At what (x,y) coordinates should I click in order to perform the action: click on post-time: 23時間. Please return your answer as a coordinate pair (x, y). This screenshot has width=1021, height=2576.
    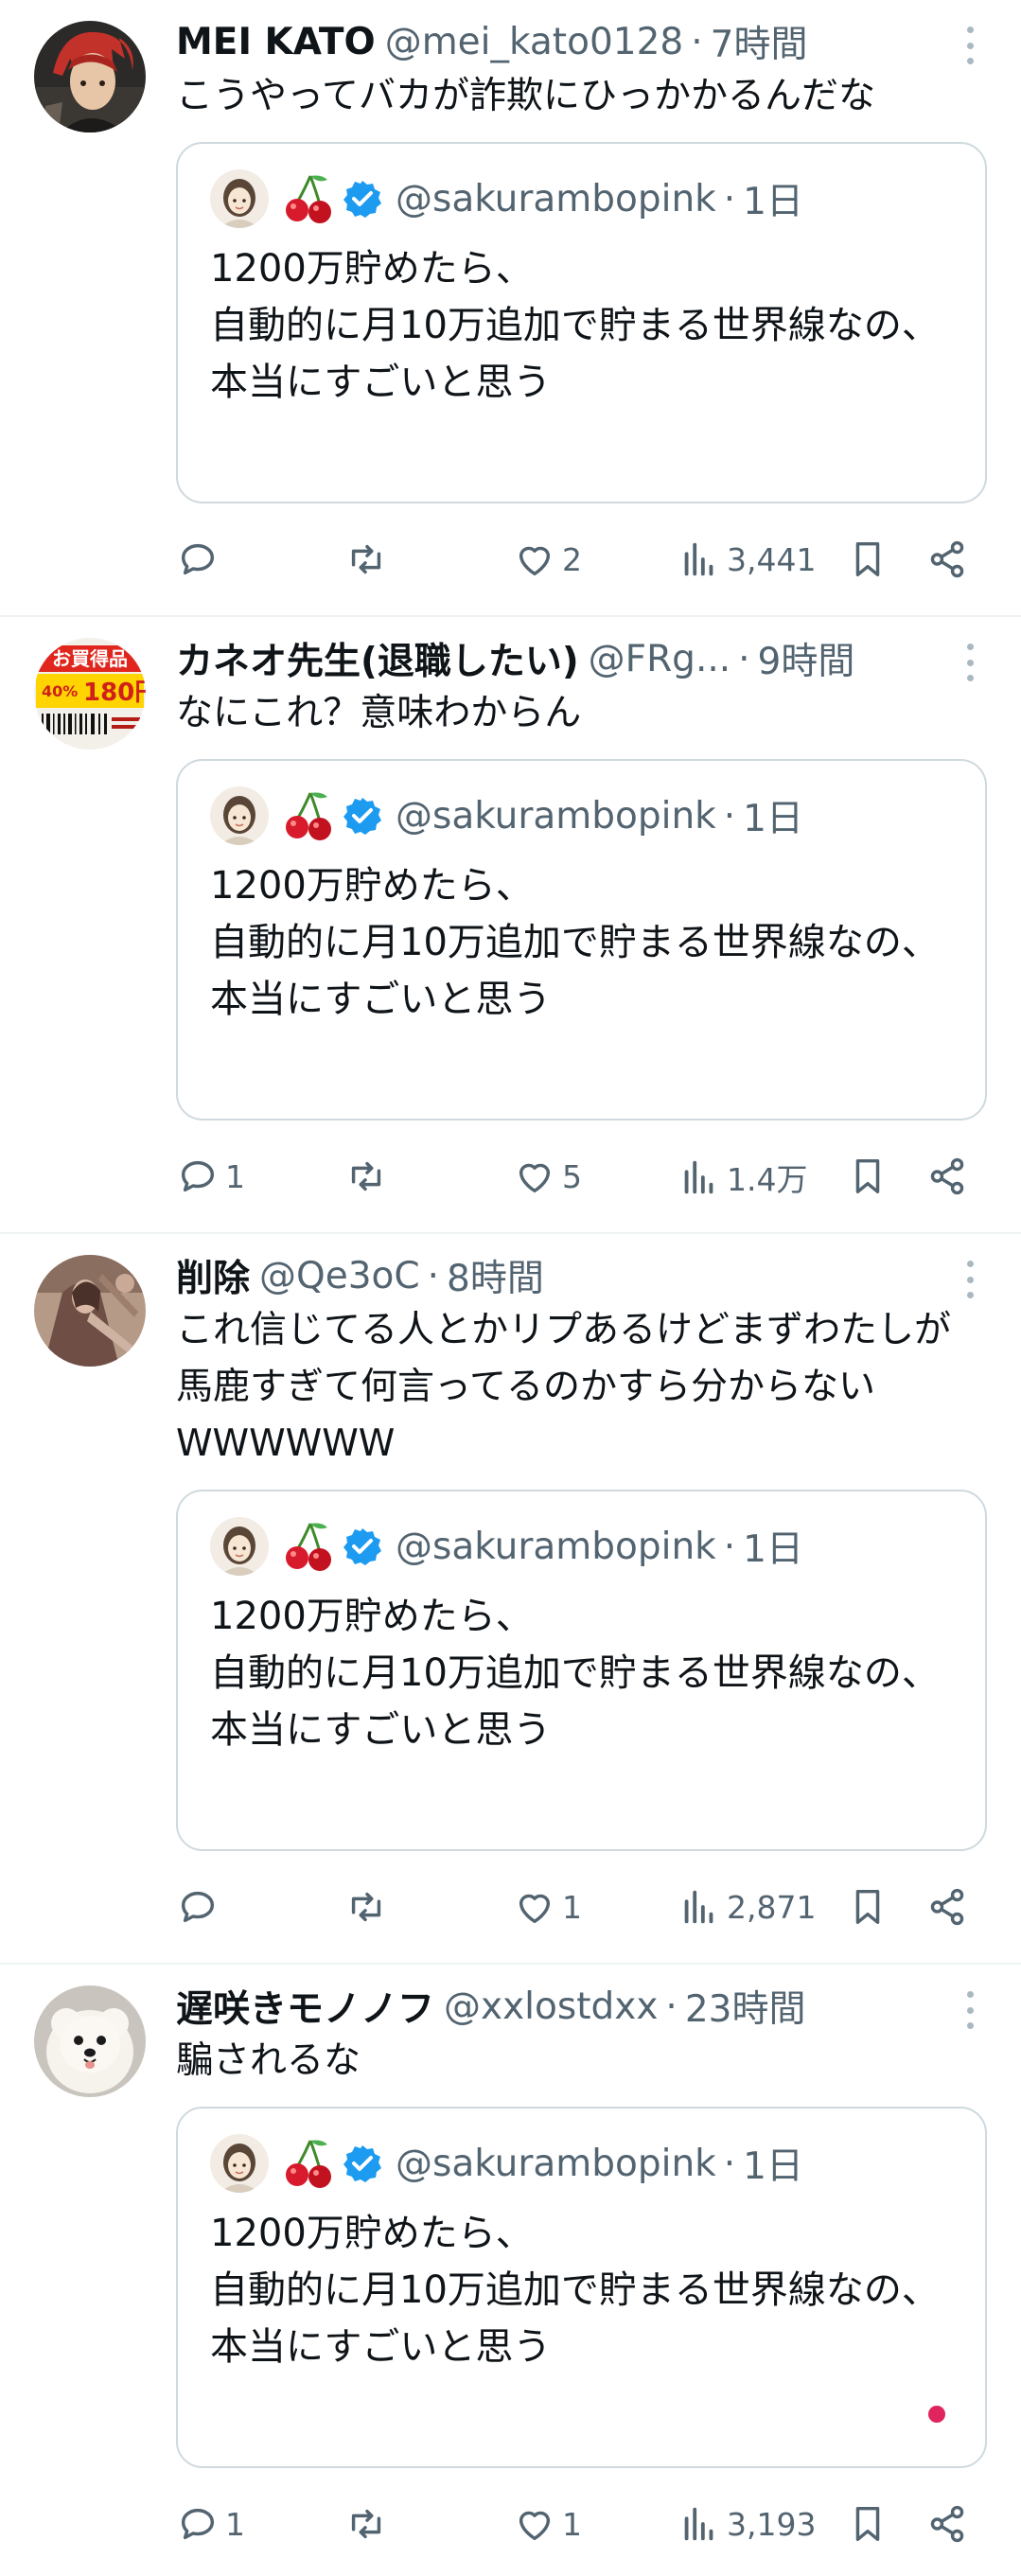
    Looking at the image, I should click on (745, 2006).